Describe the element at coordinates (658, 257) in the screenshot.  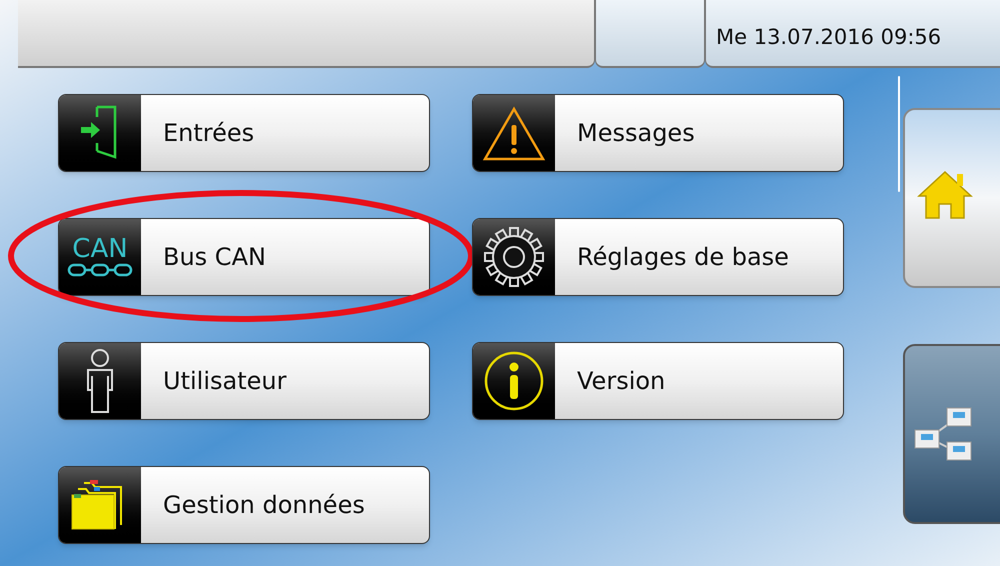
I see `menu-button: Réglages de base` at that location.